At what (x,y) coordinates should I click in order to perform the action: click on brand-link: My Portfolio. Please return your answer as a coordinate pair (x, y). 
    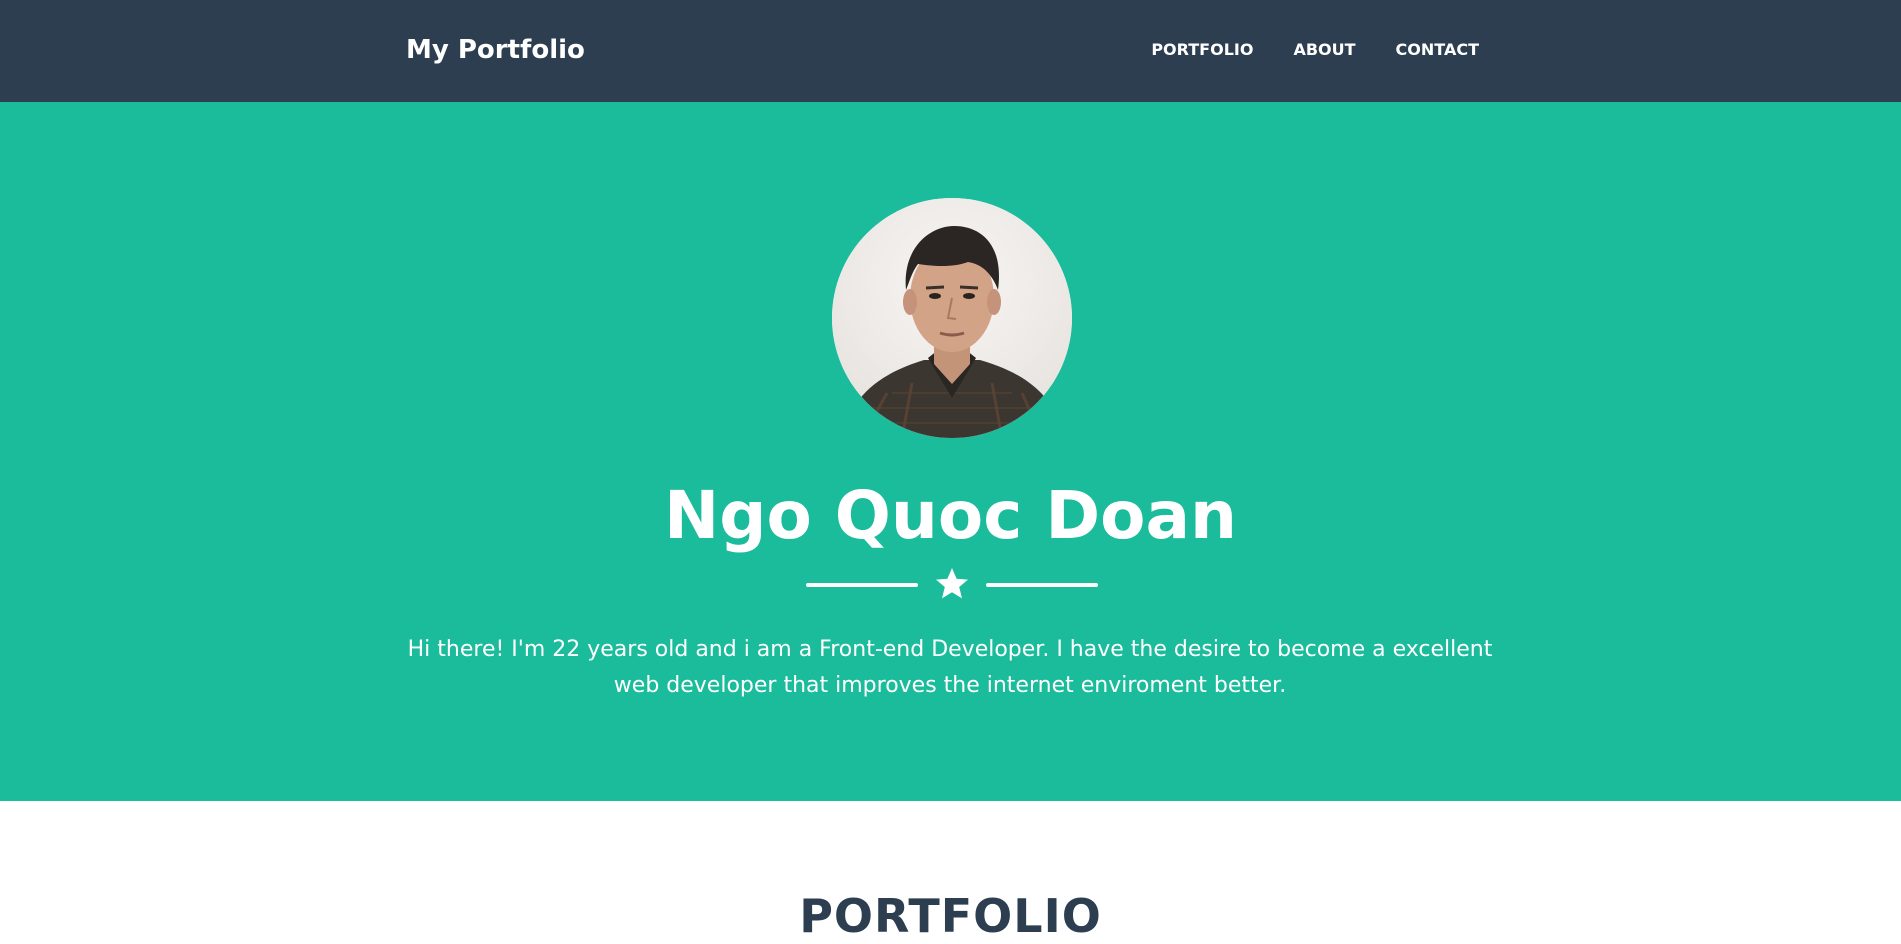
    Looking at the image, I should click on (495, 50).